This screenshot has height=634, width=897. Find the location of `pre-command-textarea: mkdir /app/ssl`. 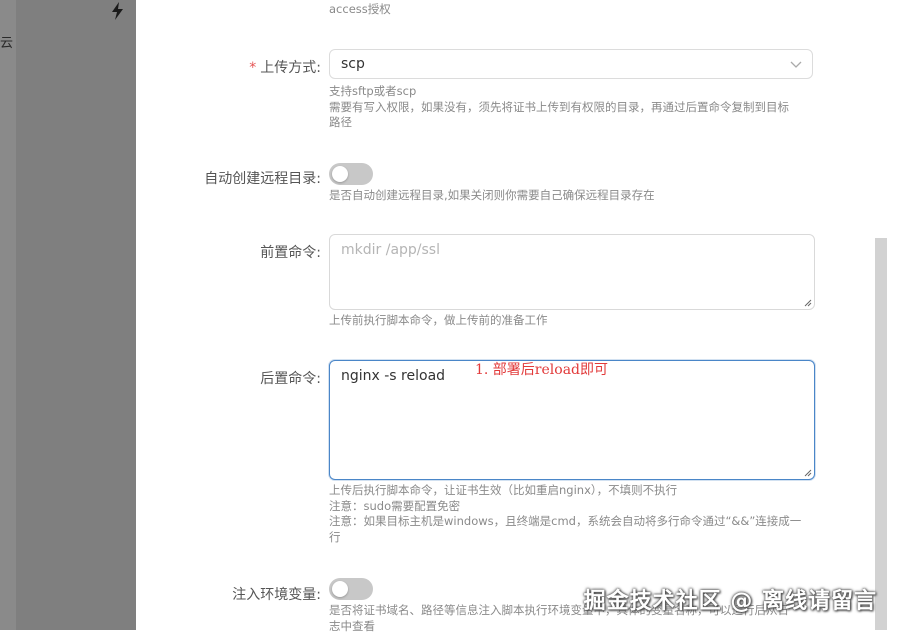

pre-command-textarea: mkdir /app/ssl is located at coordinates (572, 272).